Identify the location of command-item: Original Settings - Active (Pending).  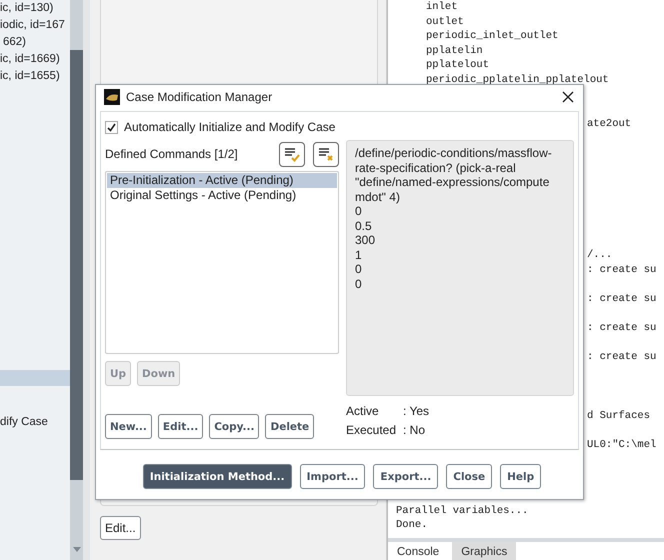
(222, 195).